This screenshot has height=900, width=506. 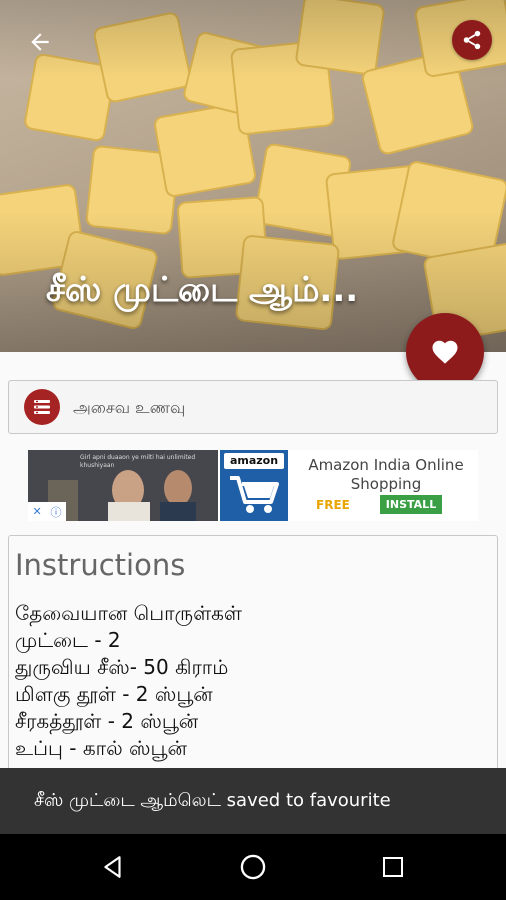 I want to click on heart-icon, so click(x=445, y=352).